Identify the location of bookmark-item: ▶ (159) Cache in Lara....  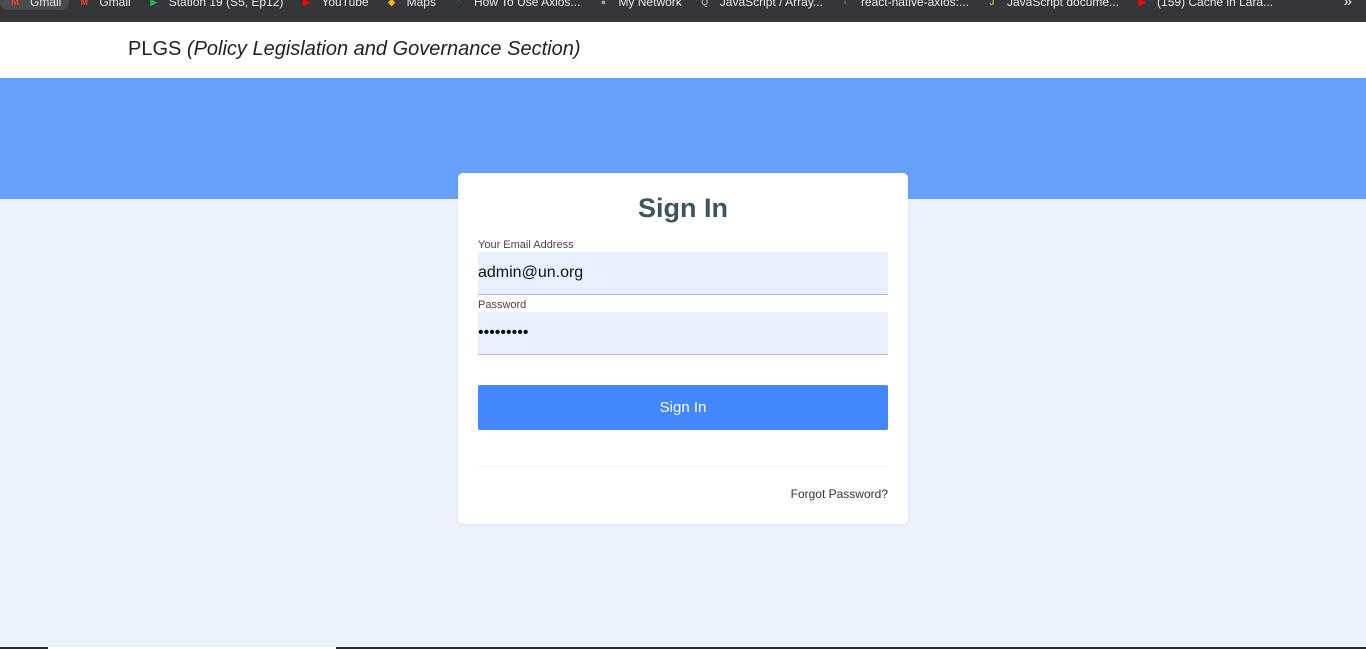
(1204, 5).